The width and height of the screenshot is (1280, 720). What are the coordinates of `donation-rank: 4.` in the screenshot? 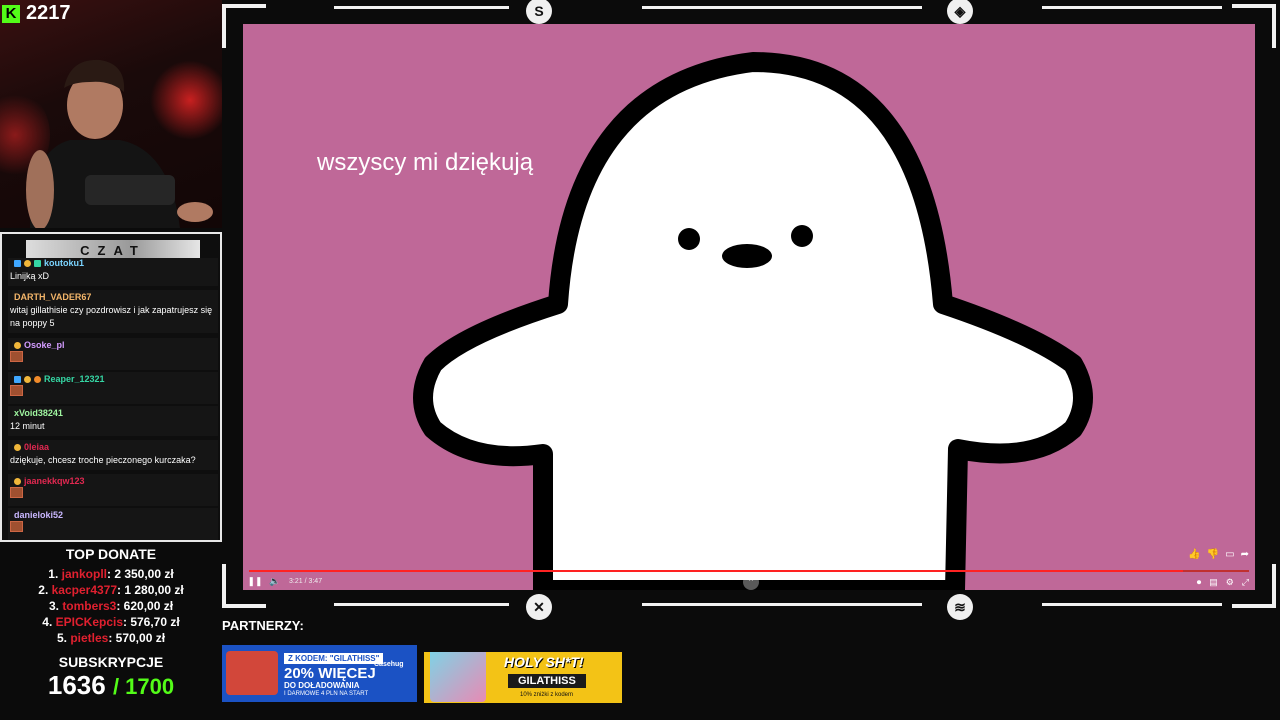 It's located at (47, 622).